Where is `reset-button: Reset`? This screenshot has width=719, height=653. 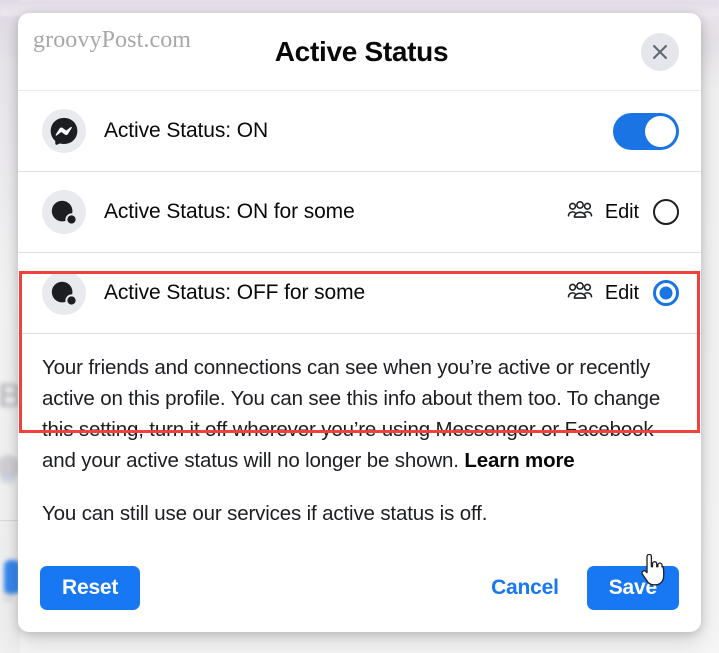
reset-button: Reset is located at coordinates (90, 588).